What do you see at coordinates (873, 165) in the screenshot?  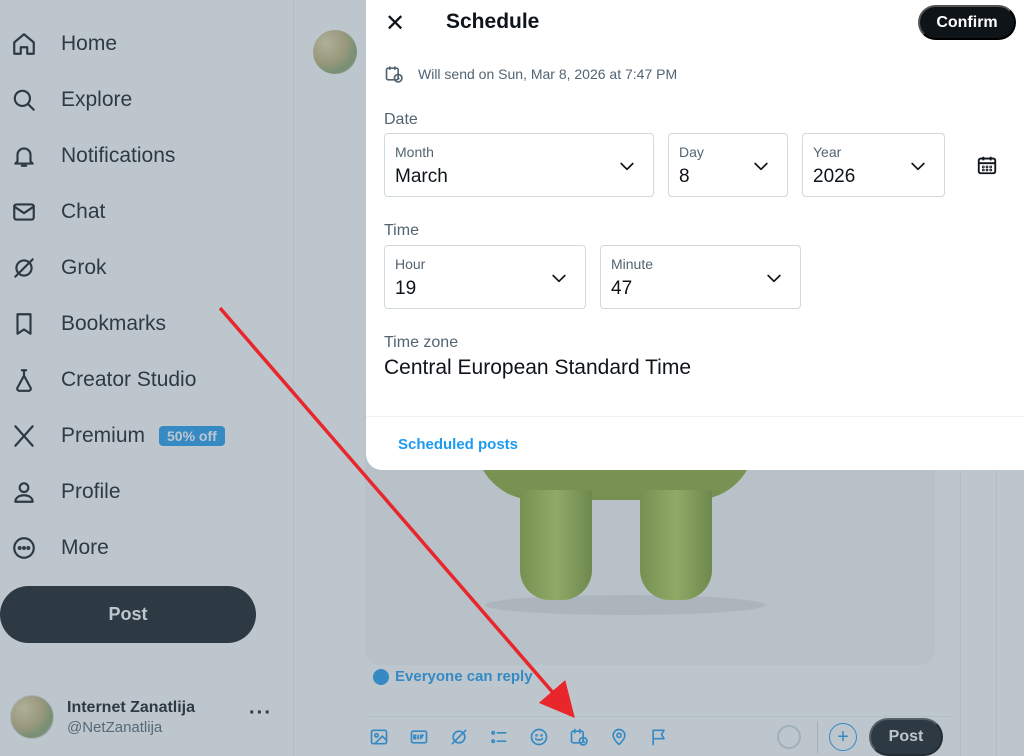 I see `year-select: Year 2026` at bounding box center [873, 165].